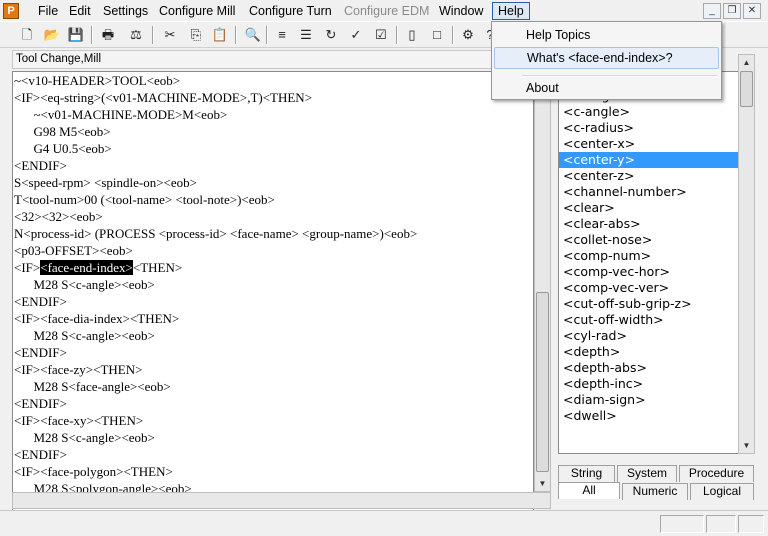 The height and width of the screenshot is (536, 768). Describe the element at coordinates (273, 386) in the screenshot. I see `code-line: M28 S<face-angle><eob>` at that location.